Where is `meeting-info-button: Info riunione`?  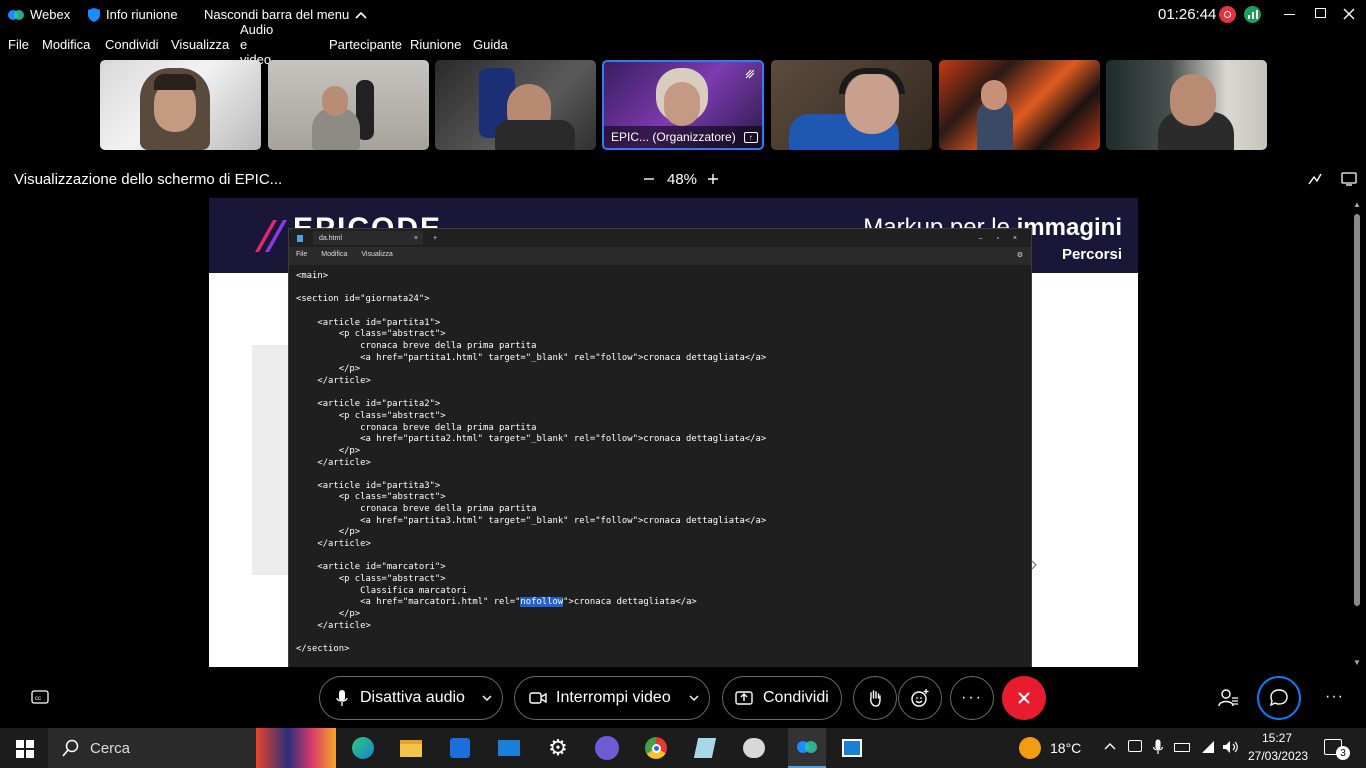 meeting-info-button: Info riunione is located at coordinates (133, 14).